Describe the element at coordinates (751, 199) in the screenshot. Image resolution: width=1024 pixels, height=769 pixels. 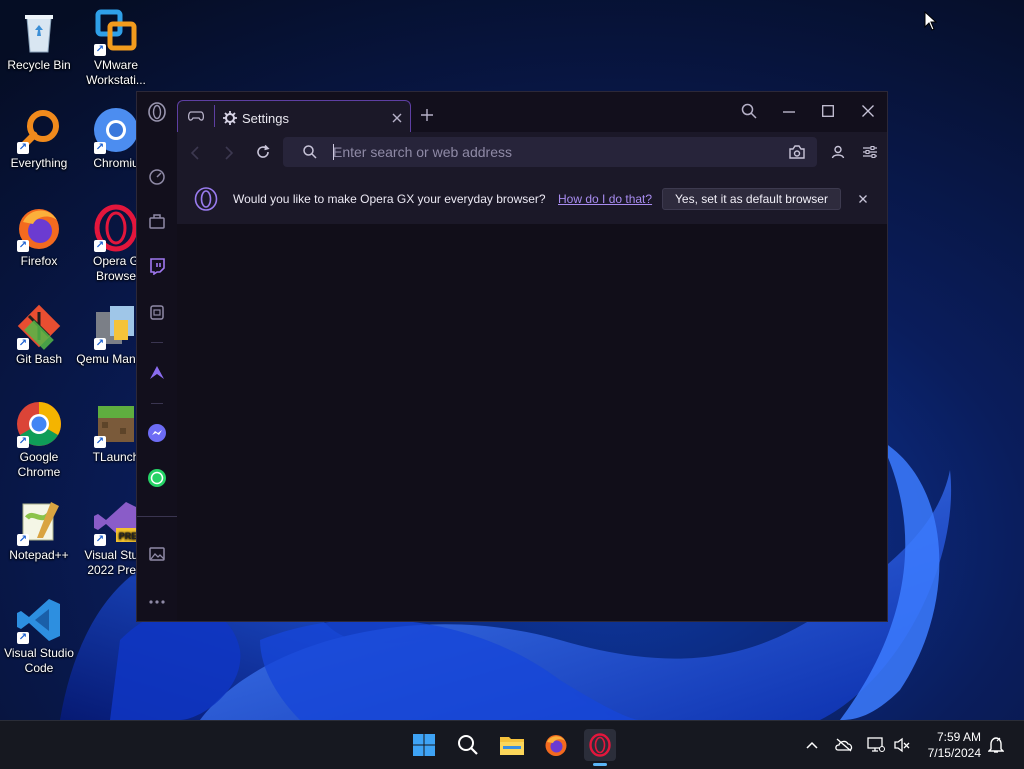
I see `set-default-browser-button: Yes, set it as default browser` at that location.